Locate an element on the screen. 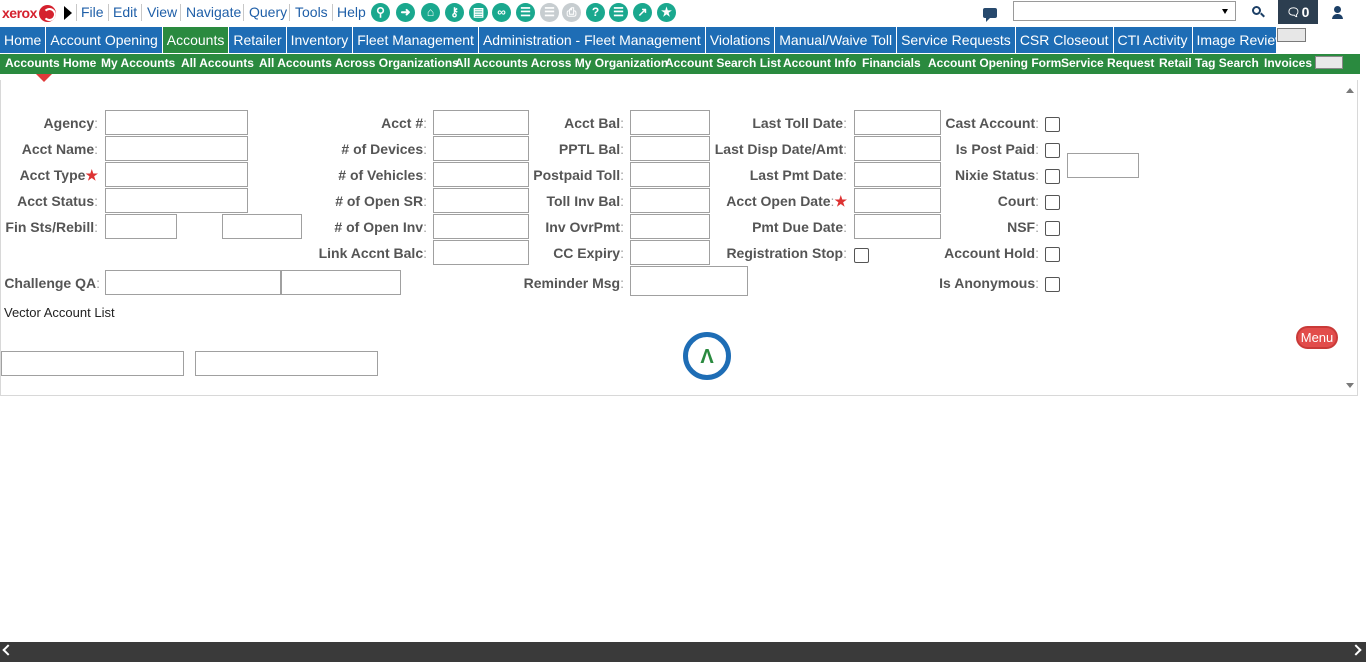 This screenshot has width=1366, height=662. scroll-down-arrow is located at coordinates (1350, 385).